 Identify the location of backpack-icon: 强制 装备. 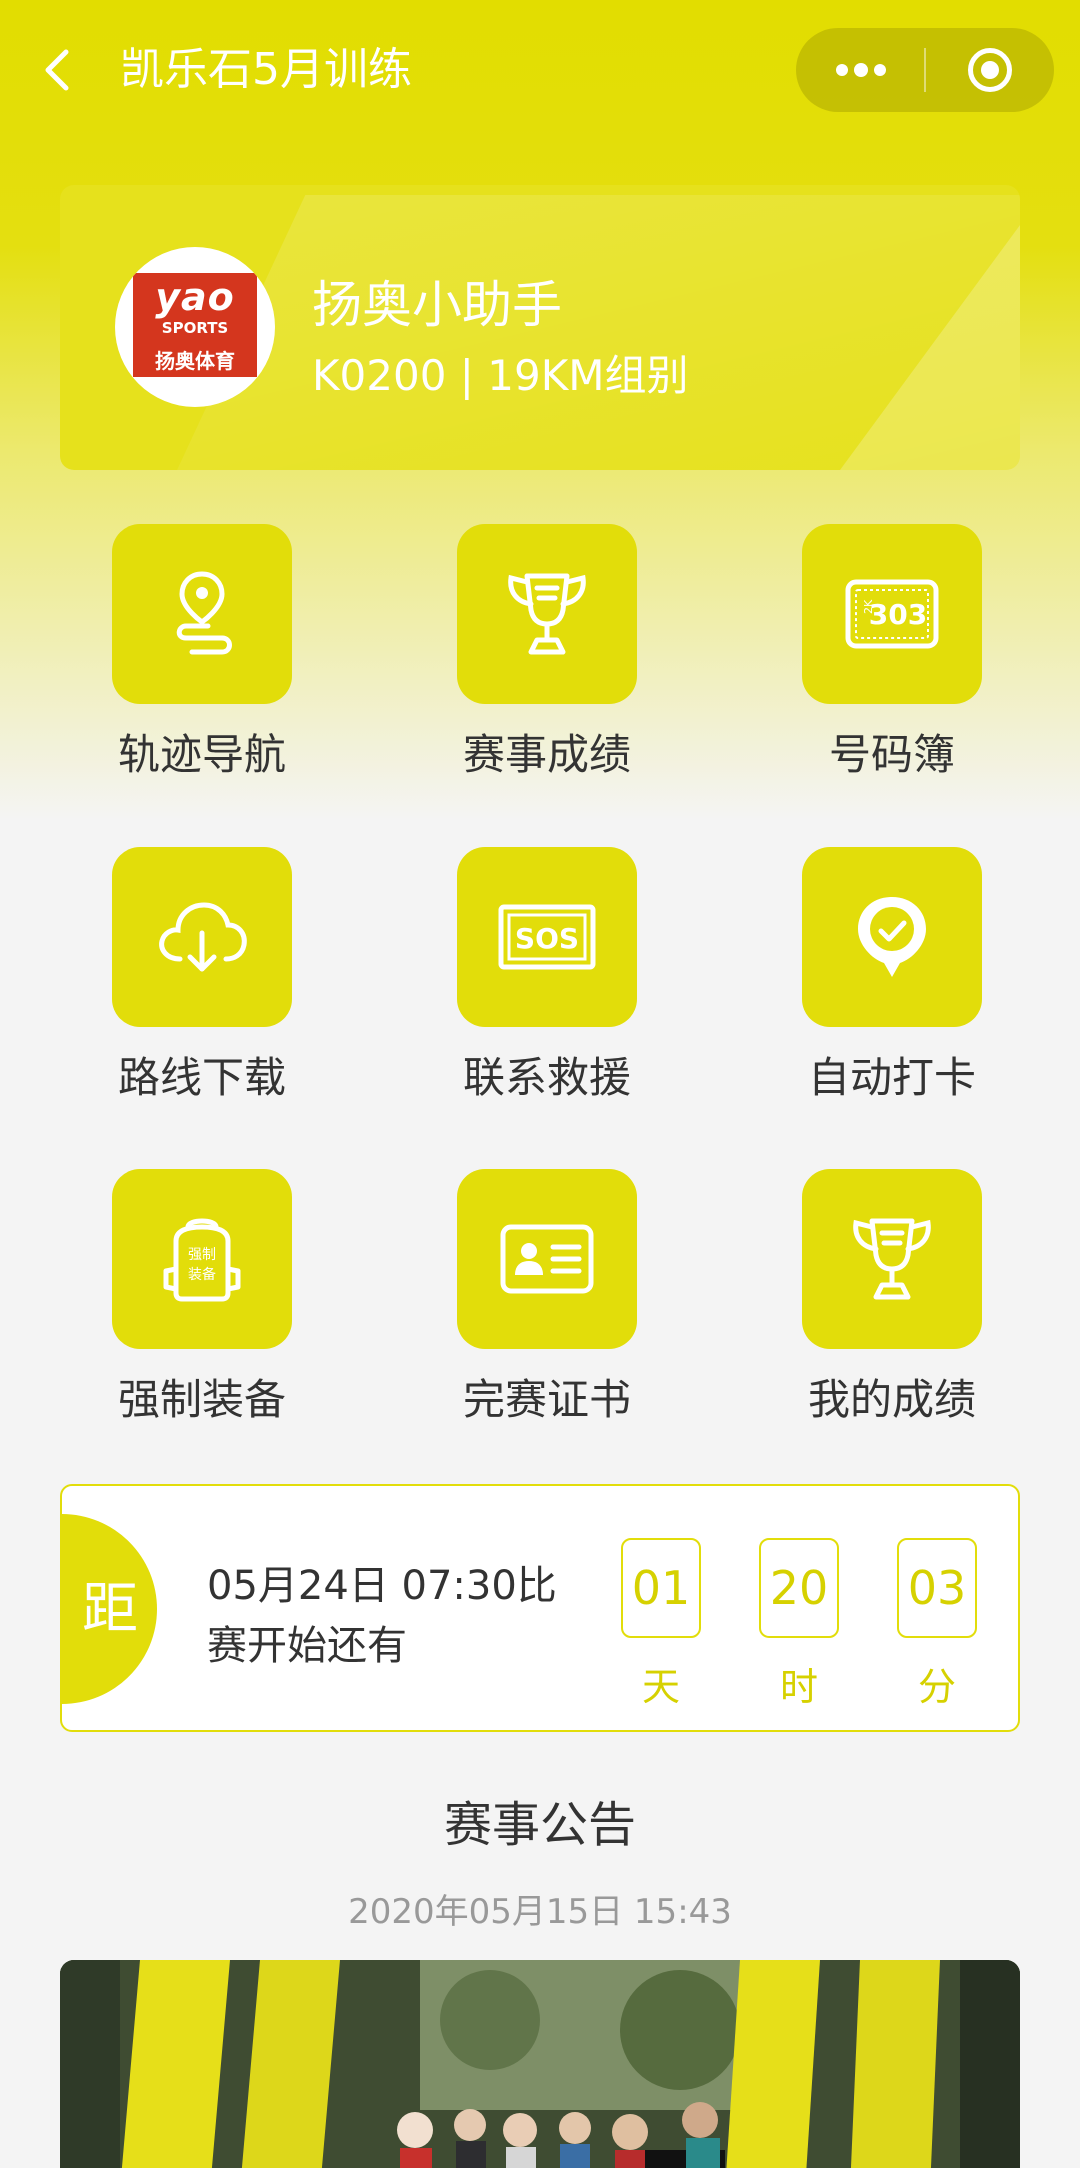
(202, 1260).